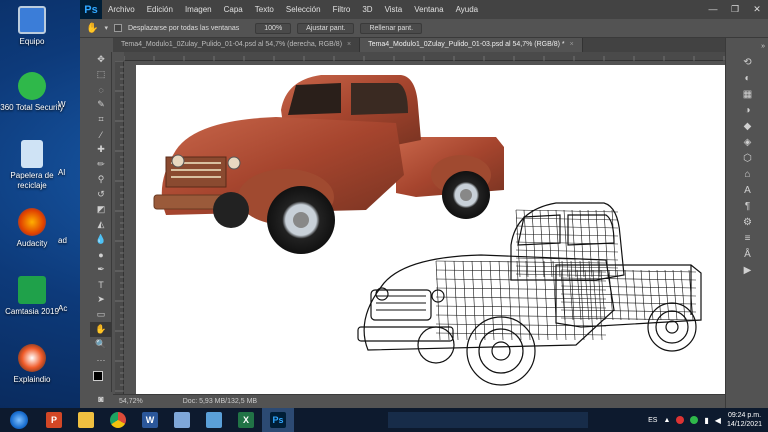 The width and height of the screenshot is (768, 432). I want to click on brush-settings-icon: ≡, so click(747, 238).